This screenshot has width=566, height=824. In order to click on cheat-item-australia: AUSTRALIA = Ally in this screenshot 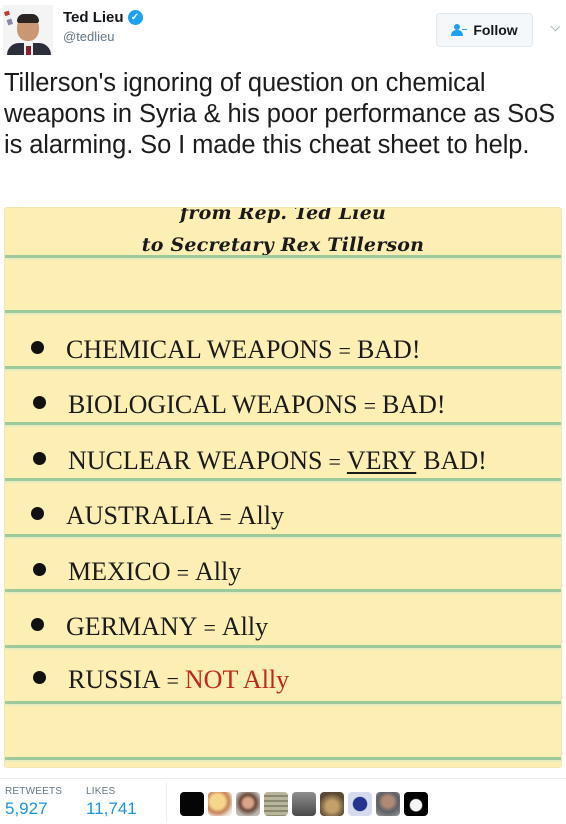, I will do `click(157, 516)`.